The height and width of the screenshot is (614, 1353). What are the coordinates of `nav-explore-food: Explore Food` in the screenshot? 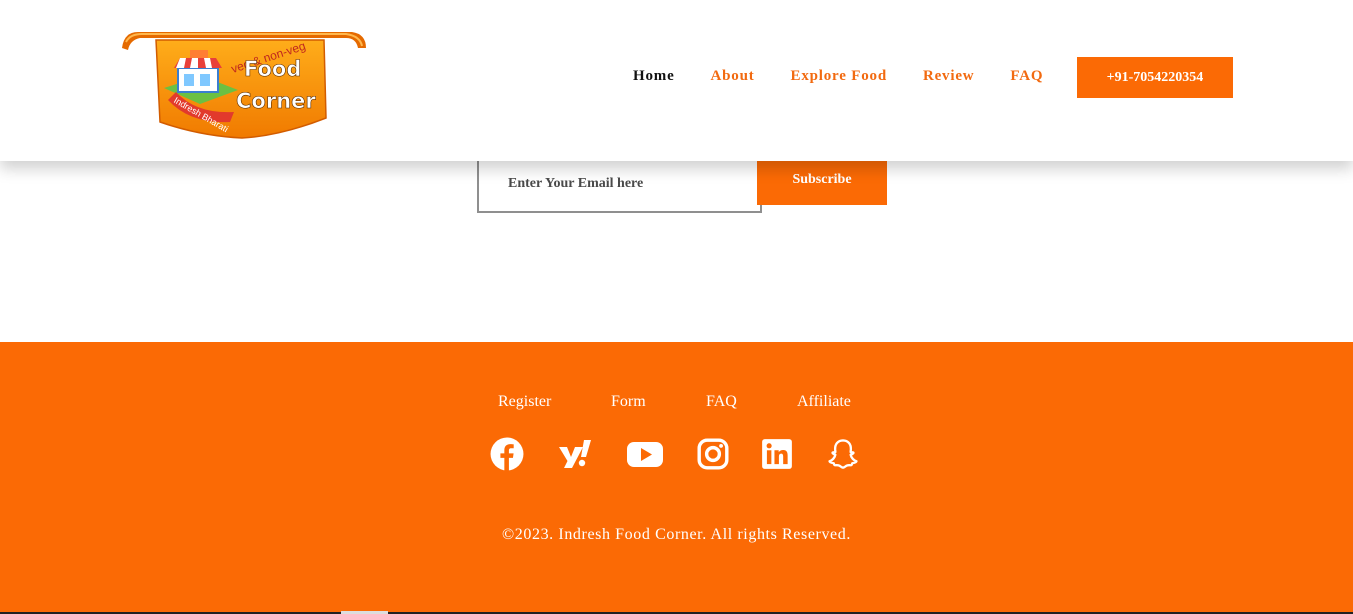 It's located at (839, 76).